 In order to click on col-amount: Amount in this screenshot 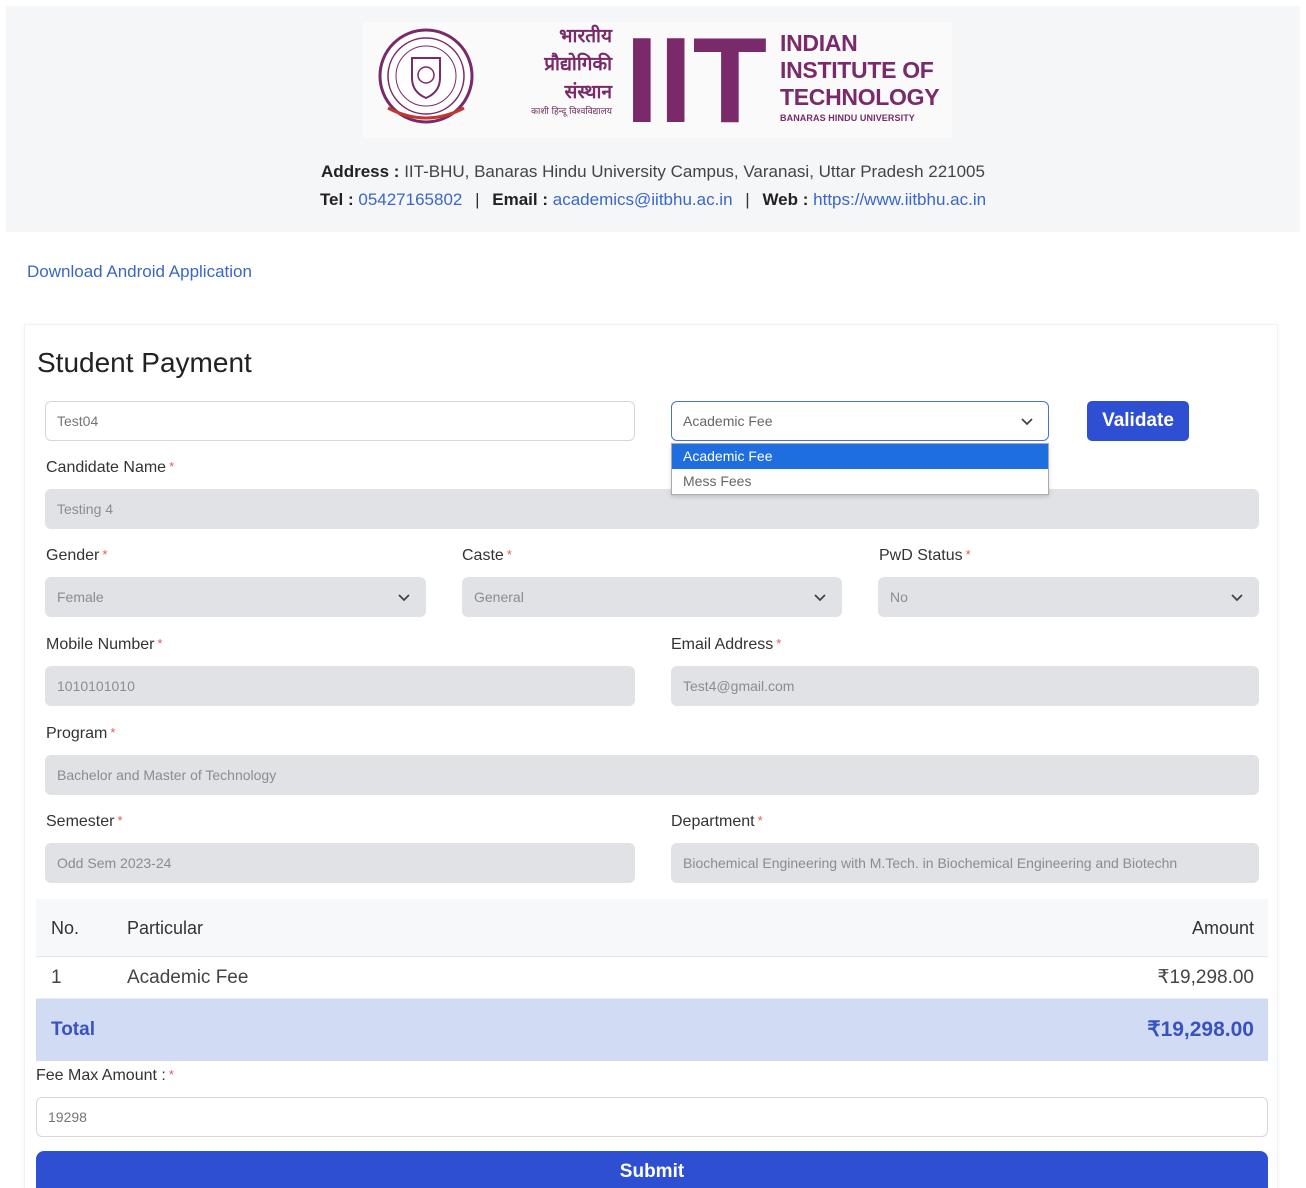, I will do `click(1222, 928)`.